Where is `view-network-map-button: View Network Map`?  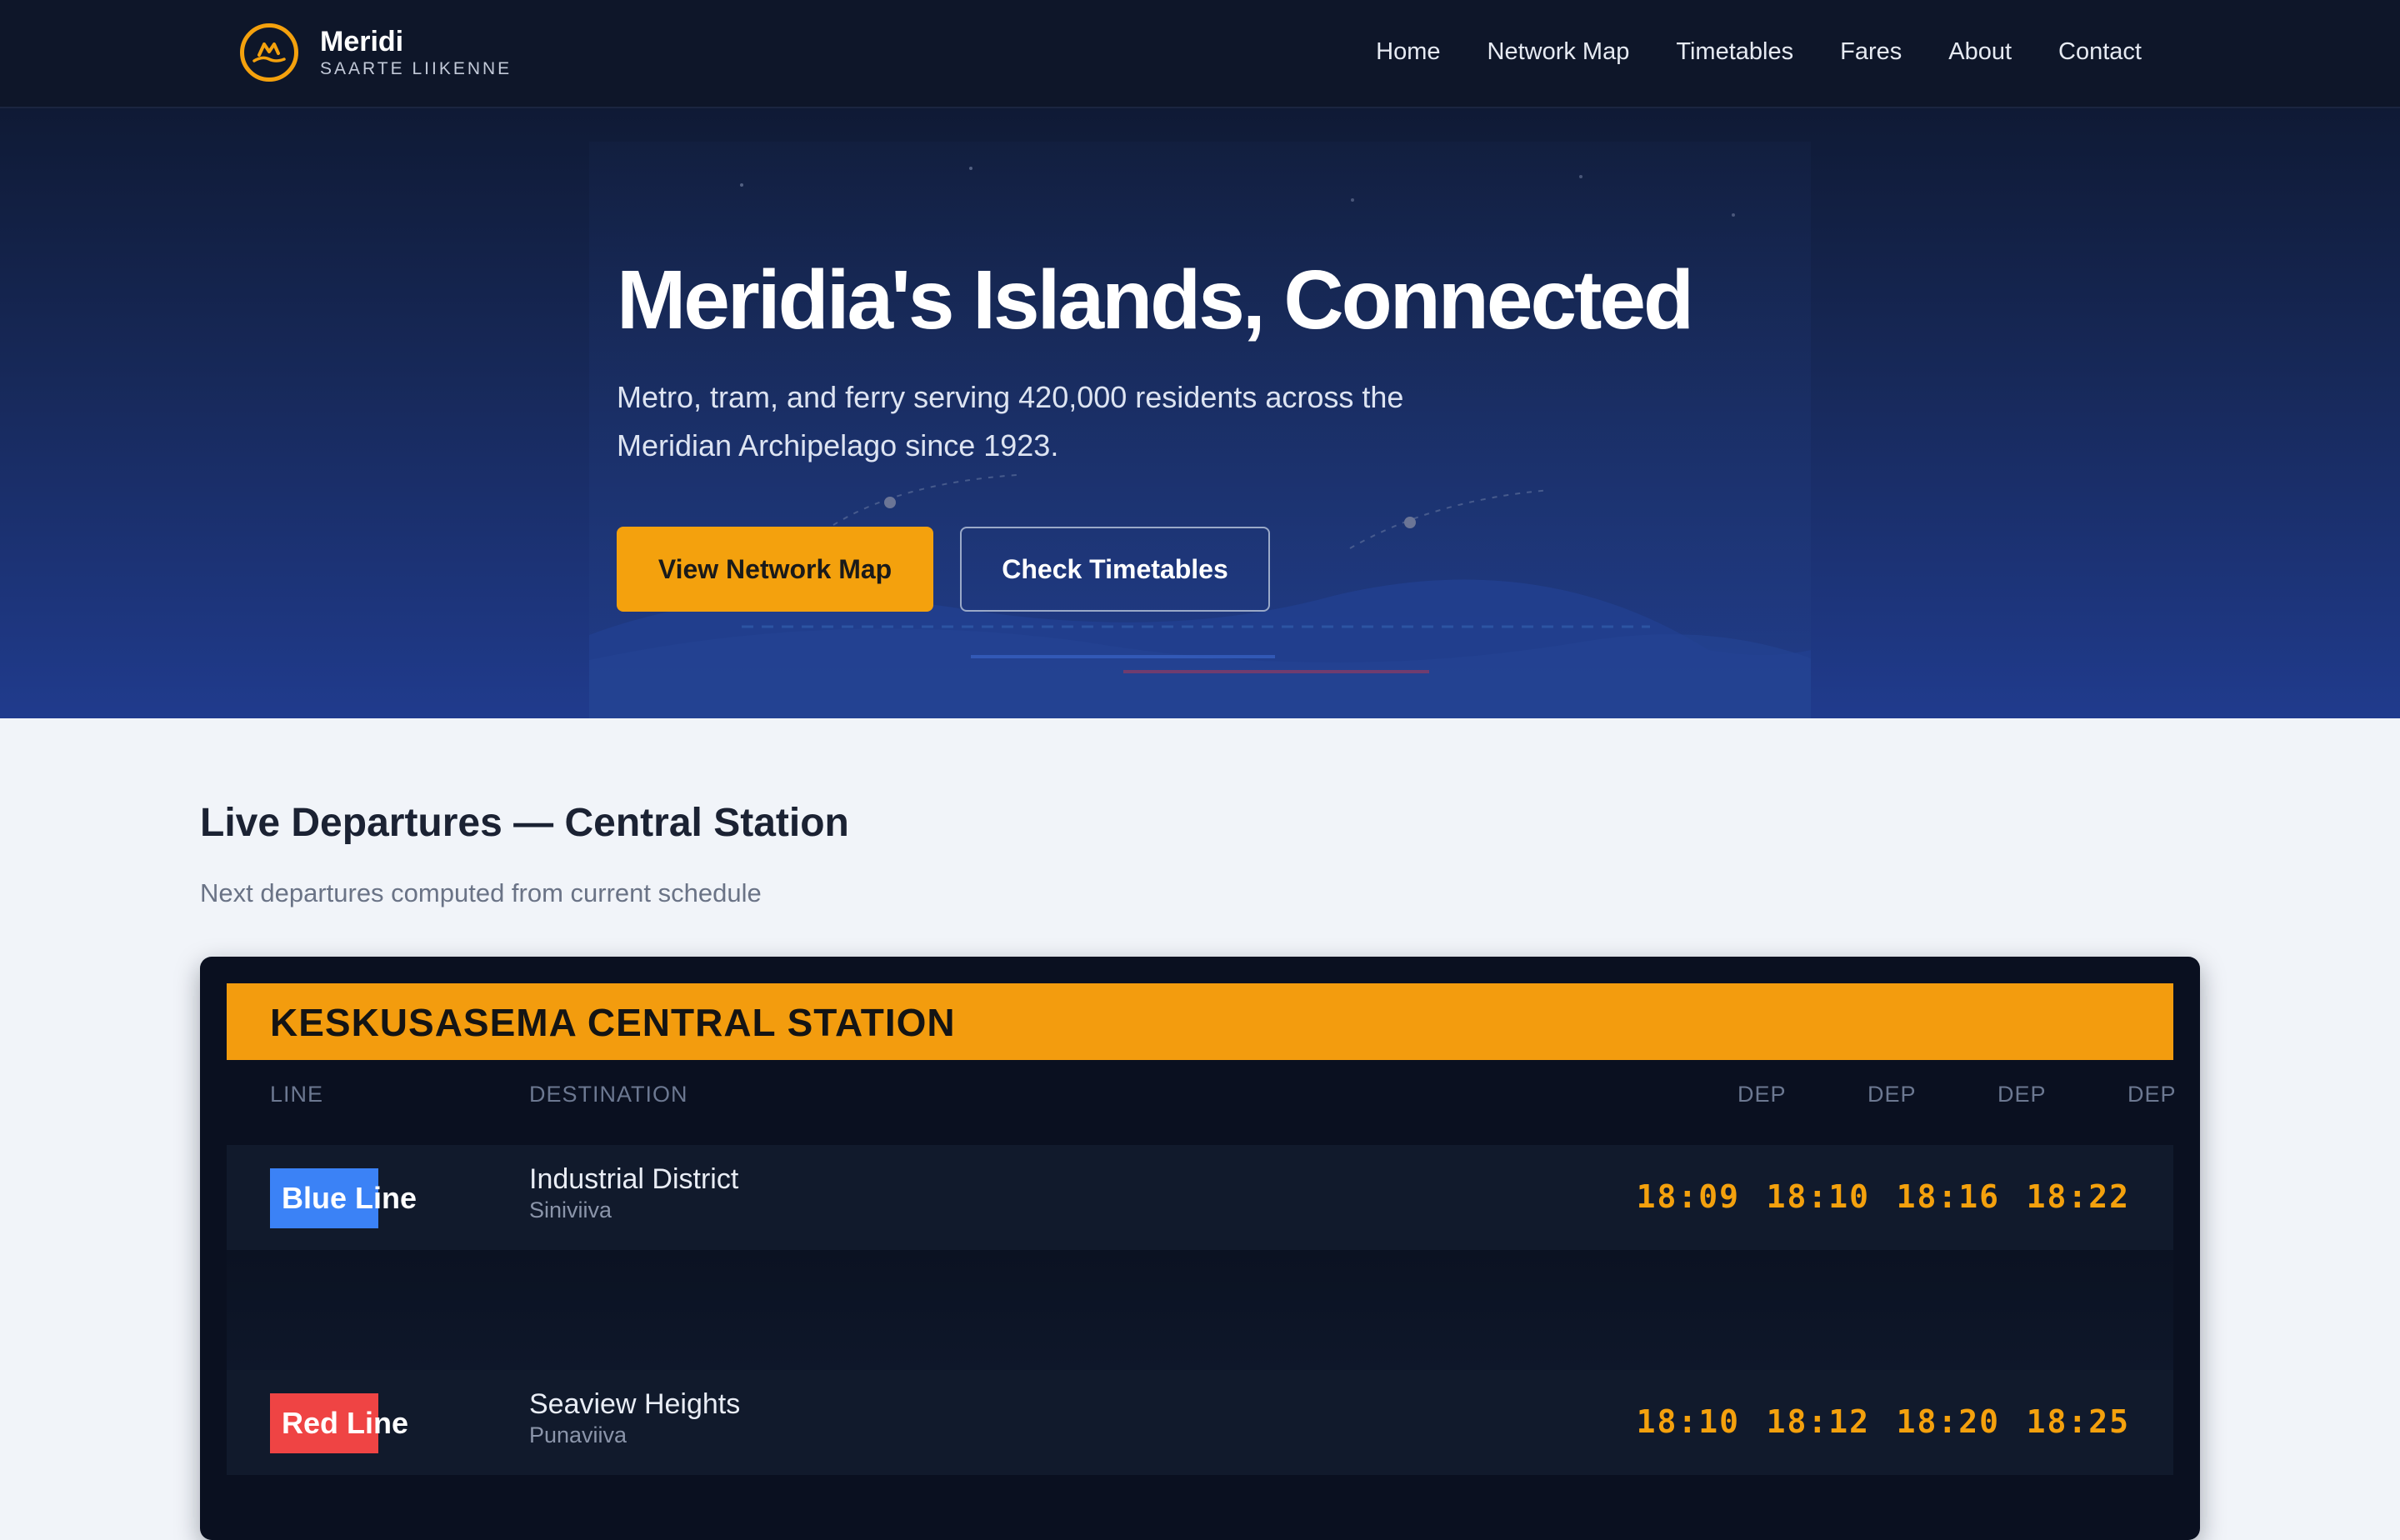
view-network-map-button: View Network Map is located at coordinates (775, 569).